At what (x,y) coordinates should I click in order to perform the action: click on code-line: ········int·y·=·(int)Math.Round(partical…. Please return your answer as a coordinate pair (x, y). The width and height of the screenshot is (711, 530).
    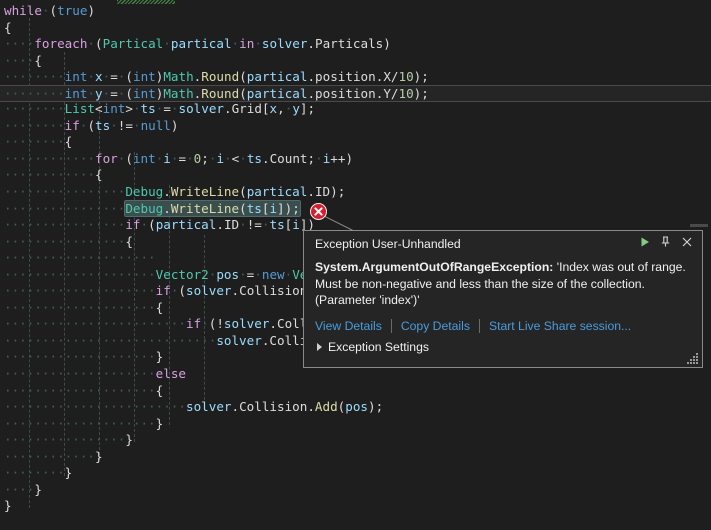
    Looking at the image, I should click on (355, 93).